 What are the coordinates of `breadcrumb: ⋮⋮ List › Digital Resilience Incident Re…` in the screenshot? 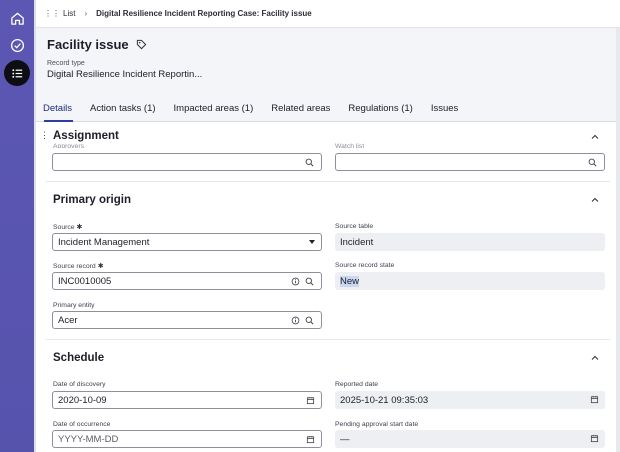 It's located at (328, 14).